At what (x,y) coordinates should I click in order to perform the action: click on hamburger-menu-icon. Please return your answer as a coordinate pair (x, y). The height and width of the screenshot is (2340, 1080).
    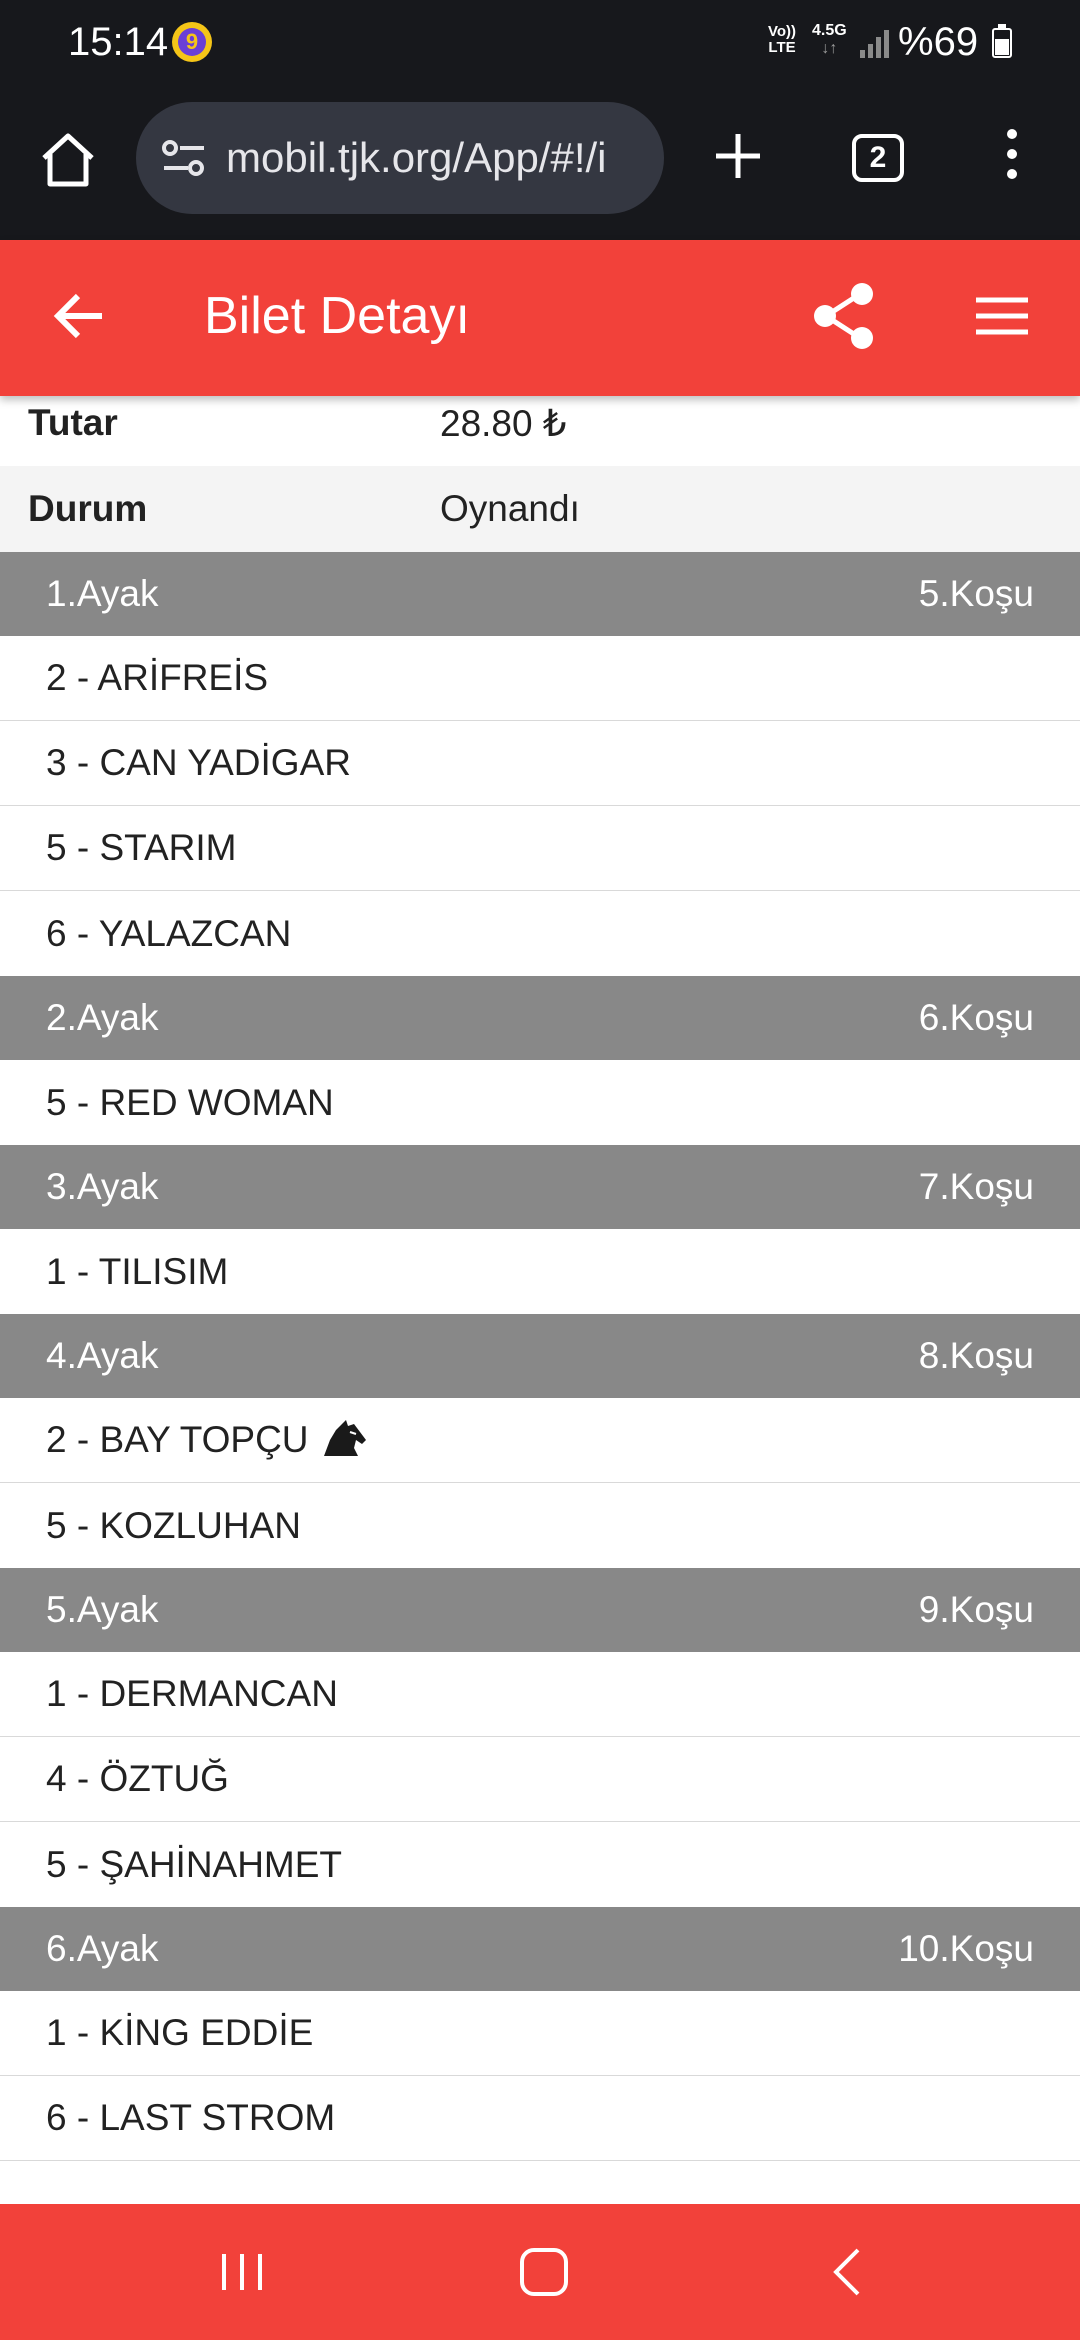
    Looking at the image, I should click on (1002, 316).